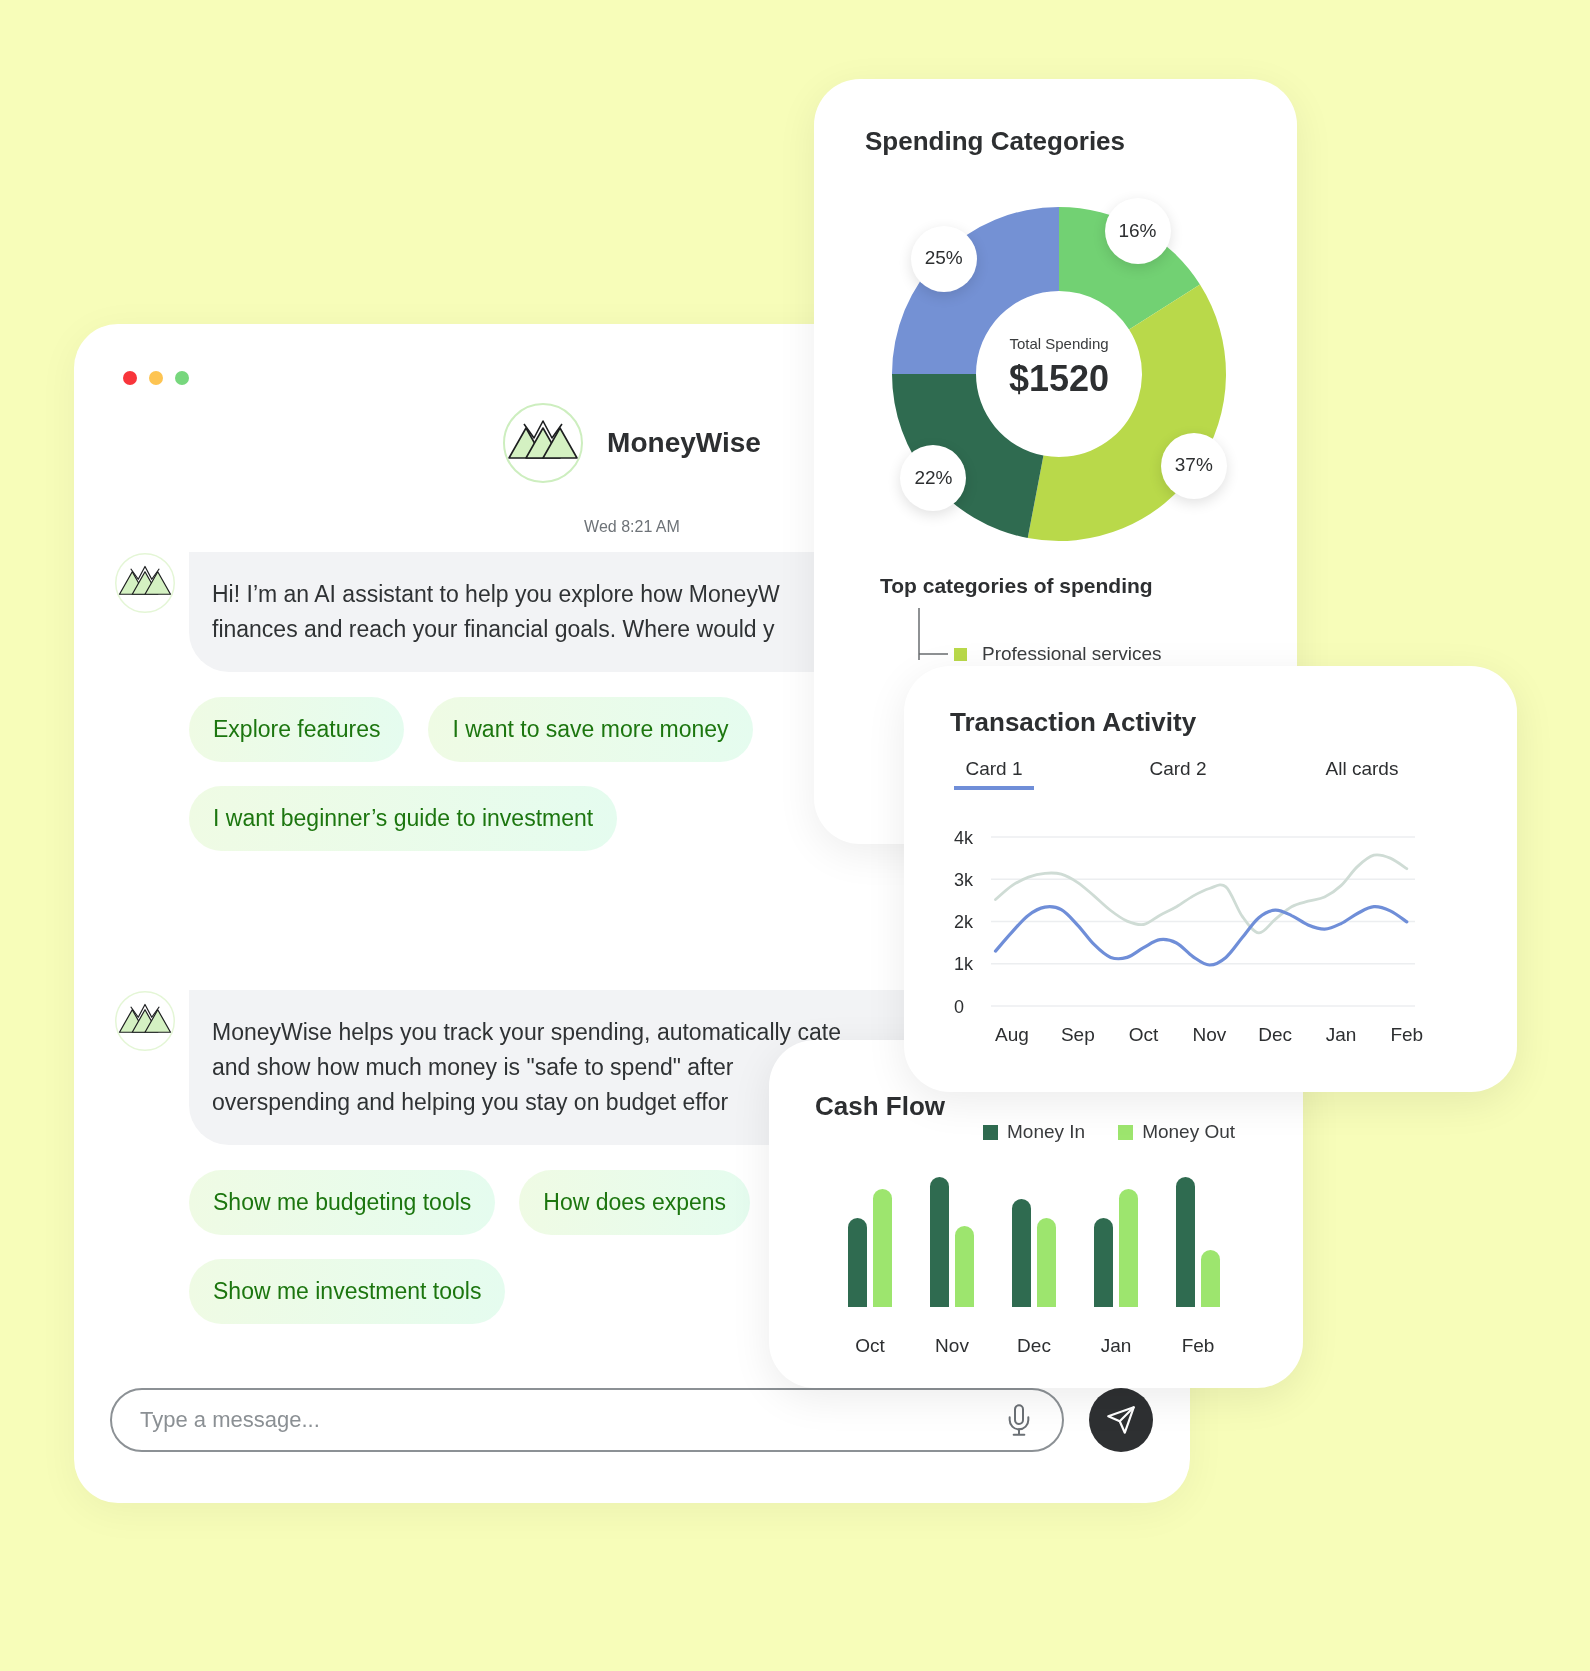 This screenshot has height=1671, width=1590. What do you see at coordinates (963, 922) in the screenshot?
I see `y-axis-label: 2k` at bounding box center [963, 922].